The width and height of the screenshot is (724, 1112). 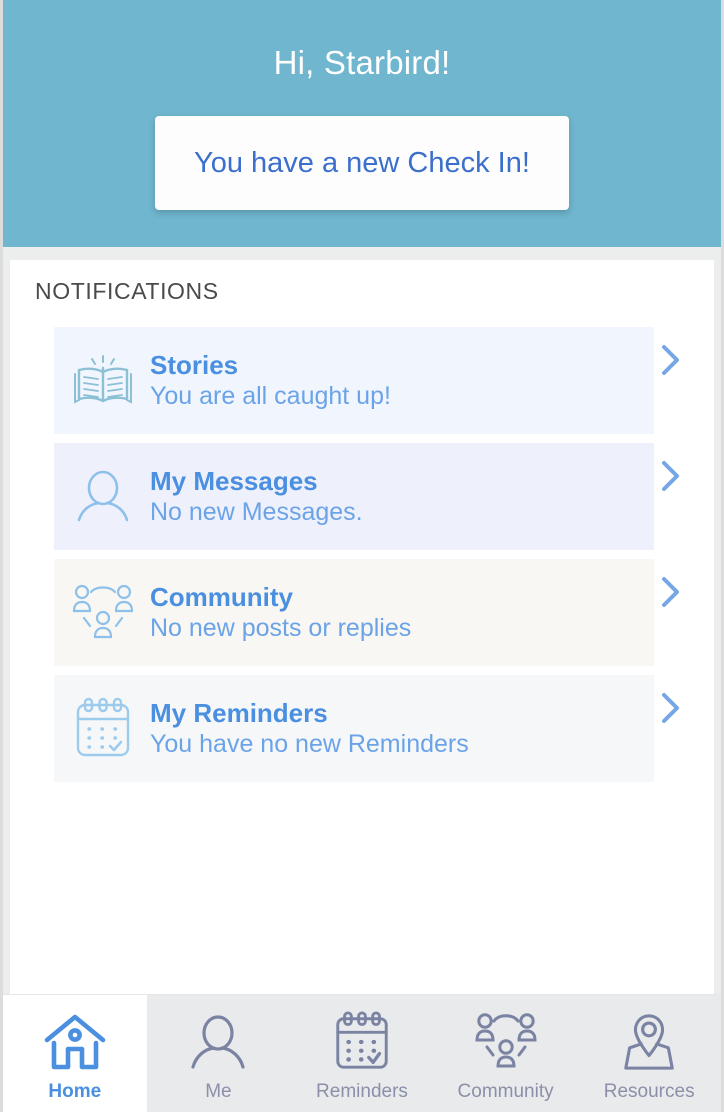 I want to click on notifications-heading: NOTIFICATIONS, so click(x=127, y=291).